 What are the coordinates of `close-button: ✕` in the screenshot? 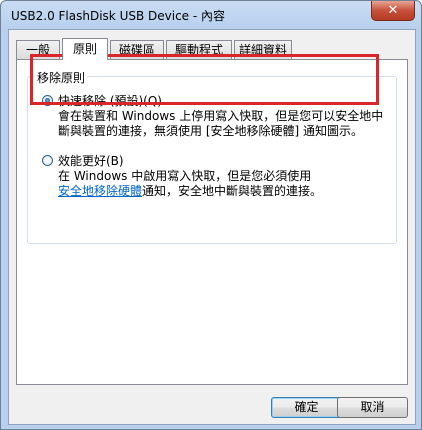 It's located at (393, 11).